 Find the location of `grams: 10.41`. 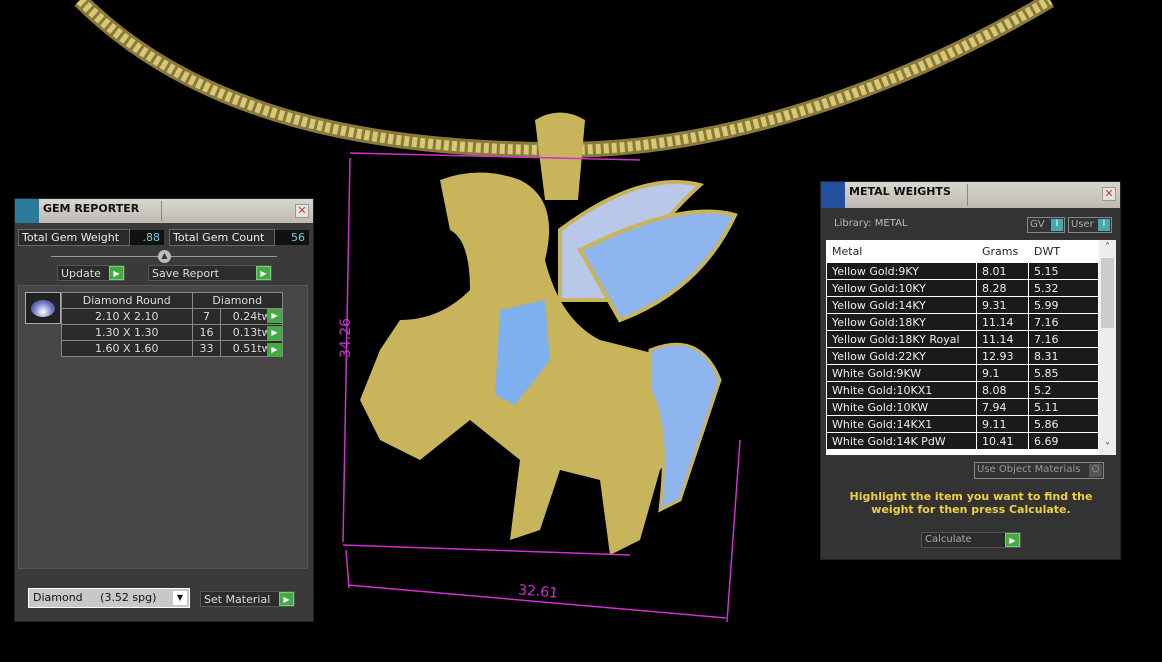

grams: 10.41 is located at coordinates (1002, 441).